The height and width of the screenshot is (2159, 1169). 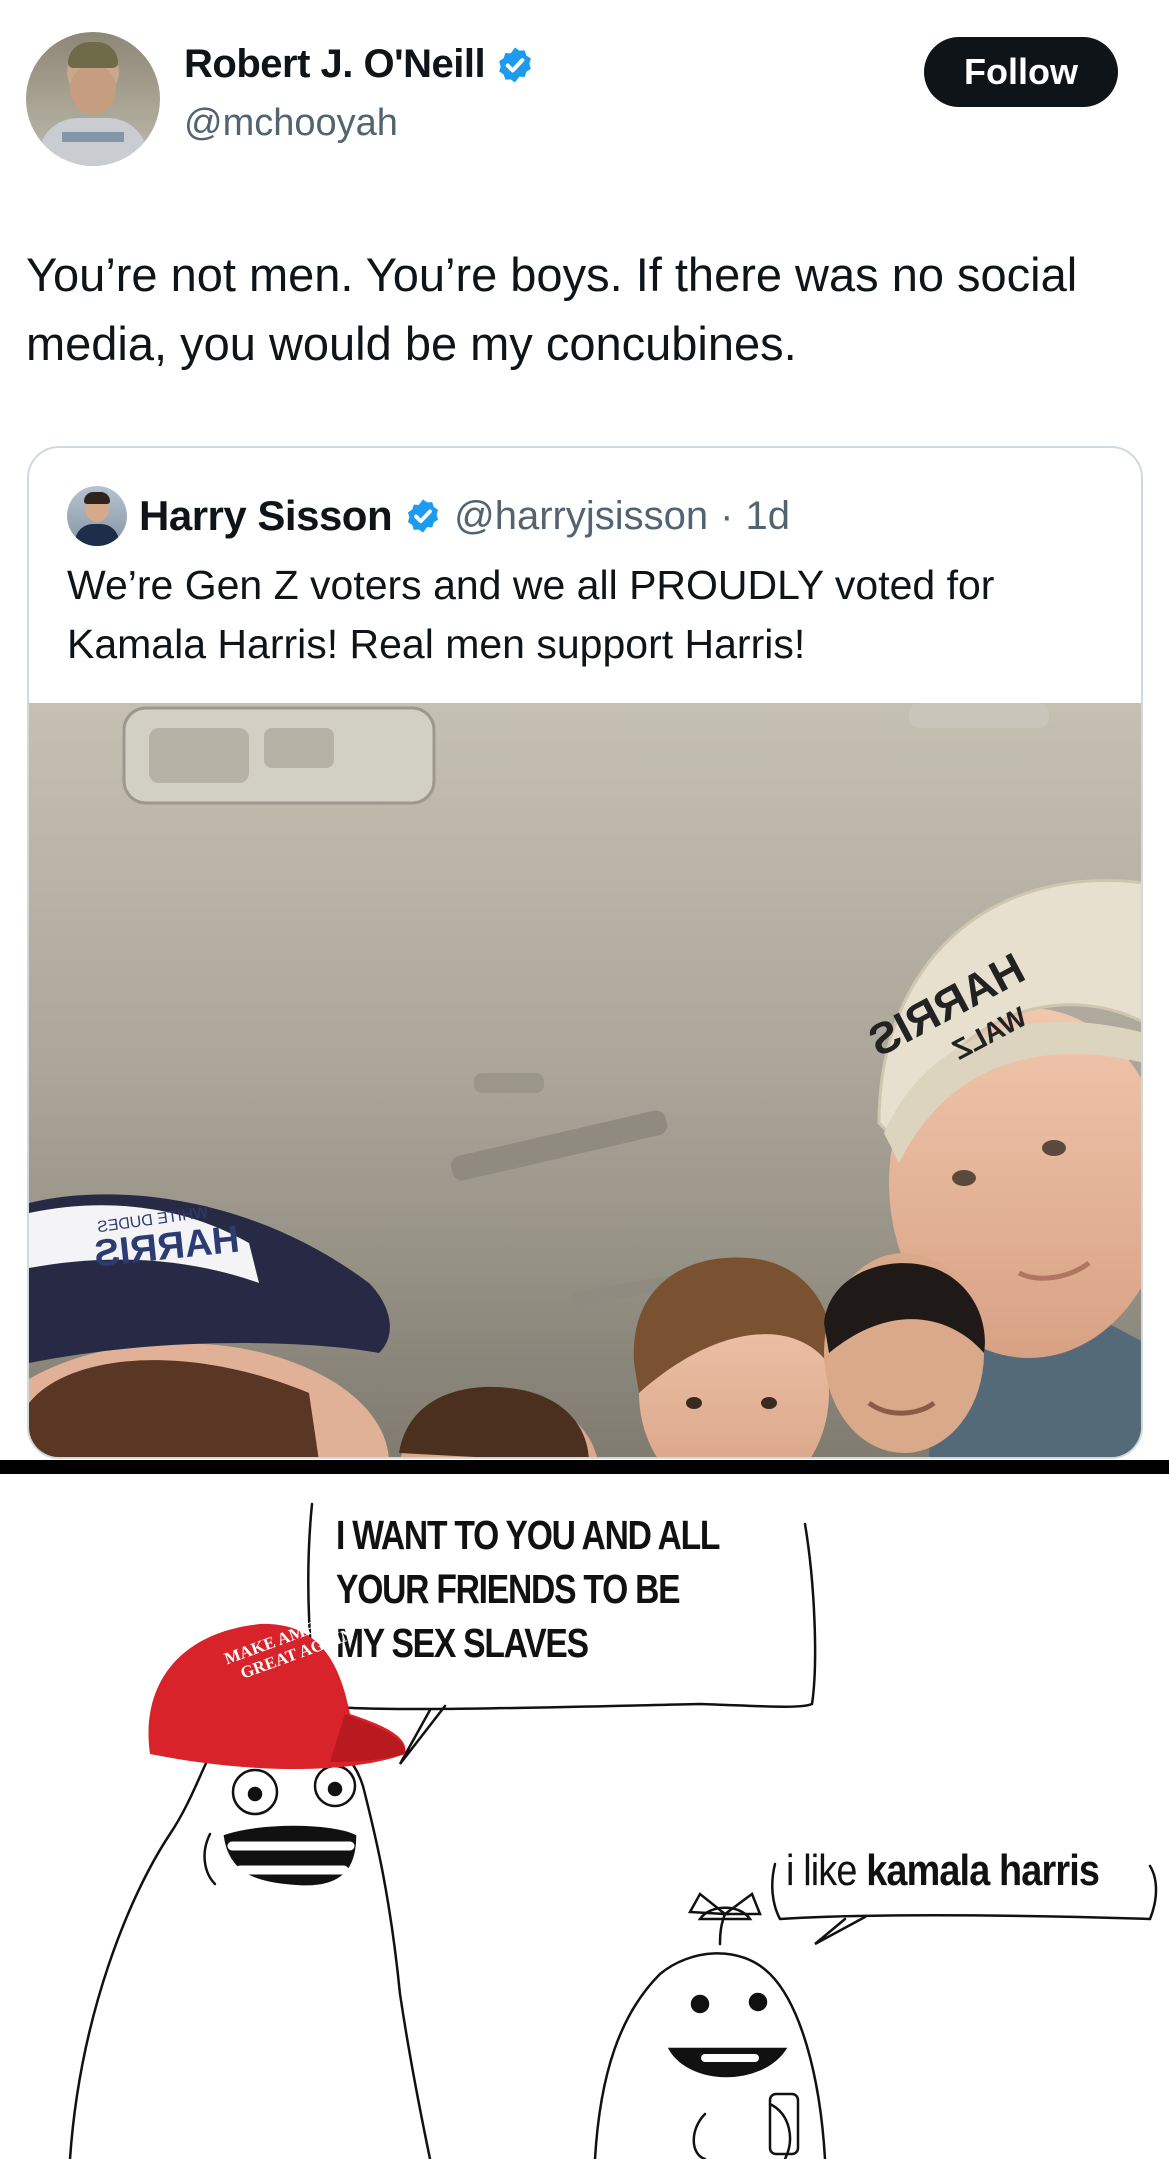 What do you see at coordinates (93, 99) in the screenshot?
I see `author-avatar` at bounding box center [93, 99].